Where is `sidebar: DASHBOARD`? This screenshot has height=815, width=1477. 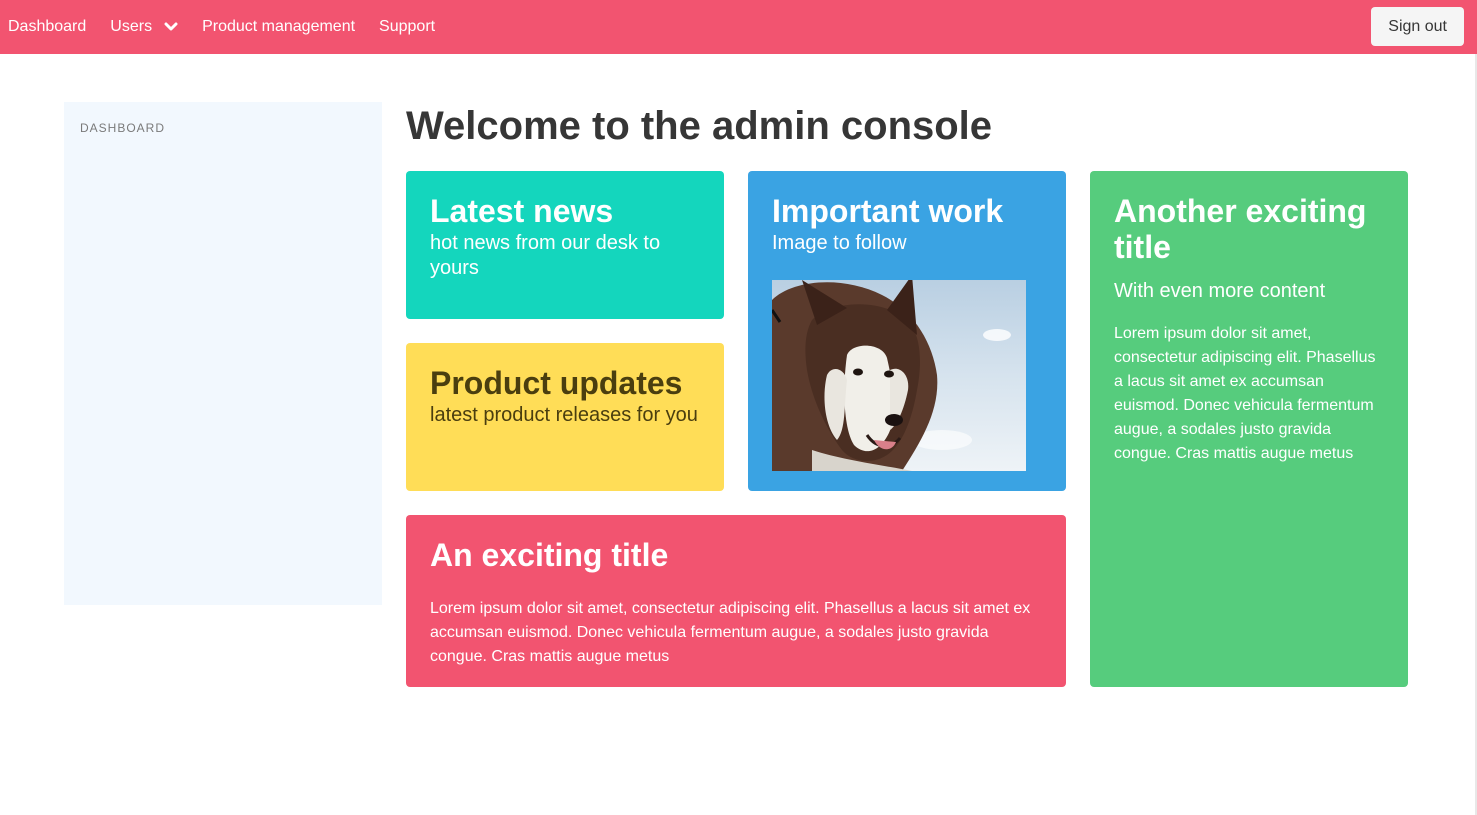
sidebar: DASHBOARD is located at coordinates (223, 353).